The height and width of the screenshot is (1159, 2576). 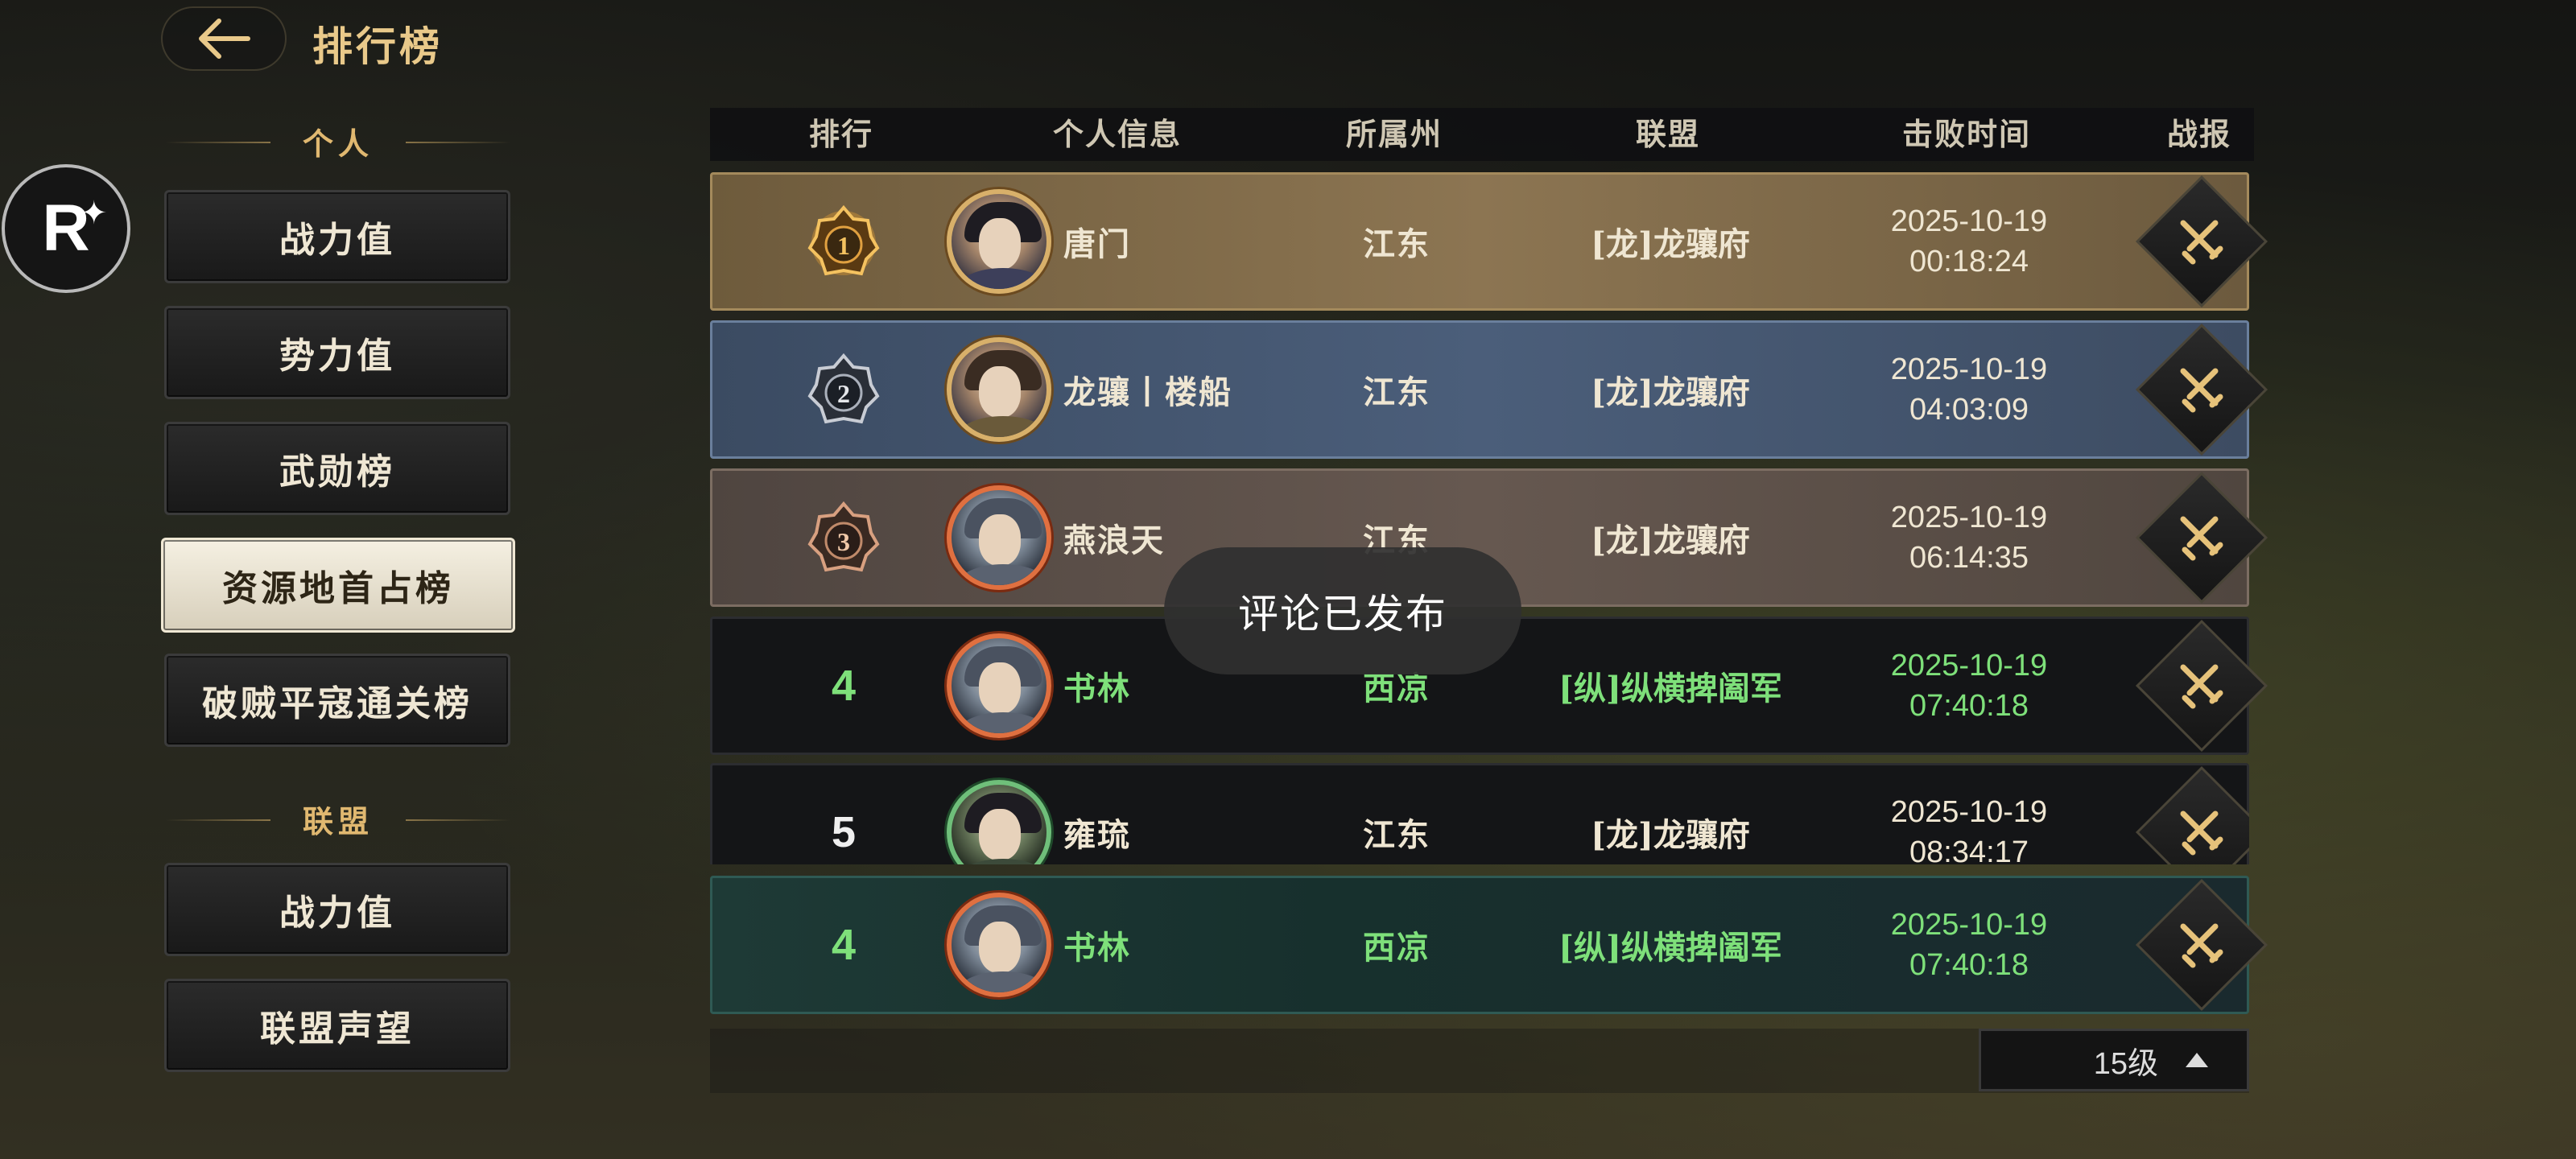 I want to click on menu-item-alliance-power: 战力值, so click(x=337, y=909).